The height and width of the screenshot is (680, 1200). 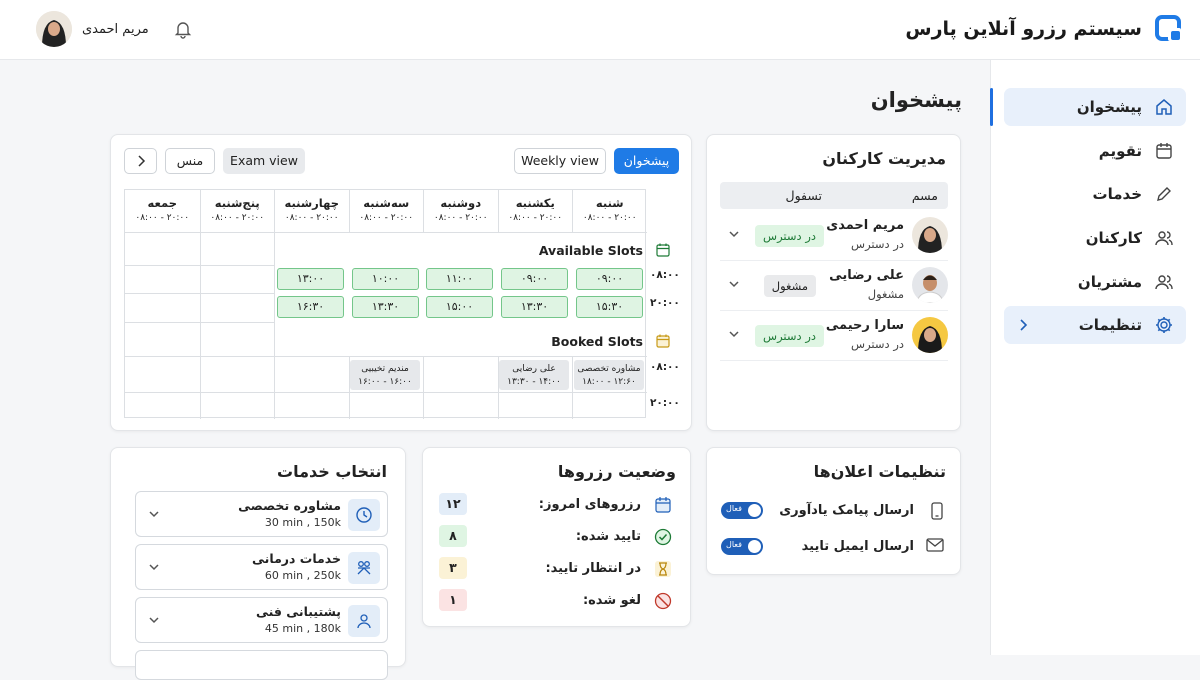 I want to click on sidebar-item-staff: کارکنان, so click(x=1095, y=238).